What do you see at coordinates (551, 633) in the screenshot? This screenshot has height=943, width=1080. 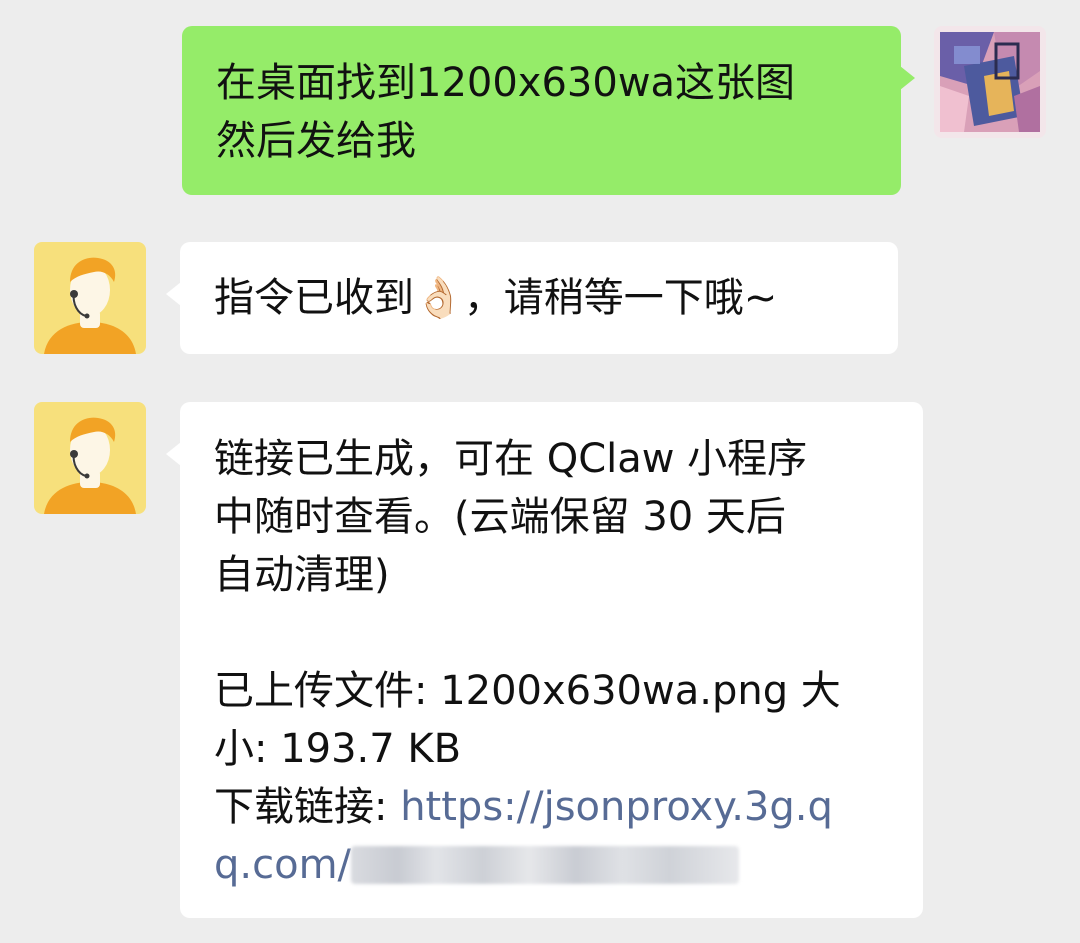 I see `message-line` at bounding box center [551, 633].